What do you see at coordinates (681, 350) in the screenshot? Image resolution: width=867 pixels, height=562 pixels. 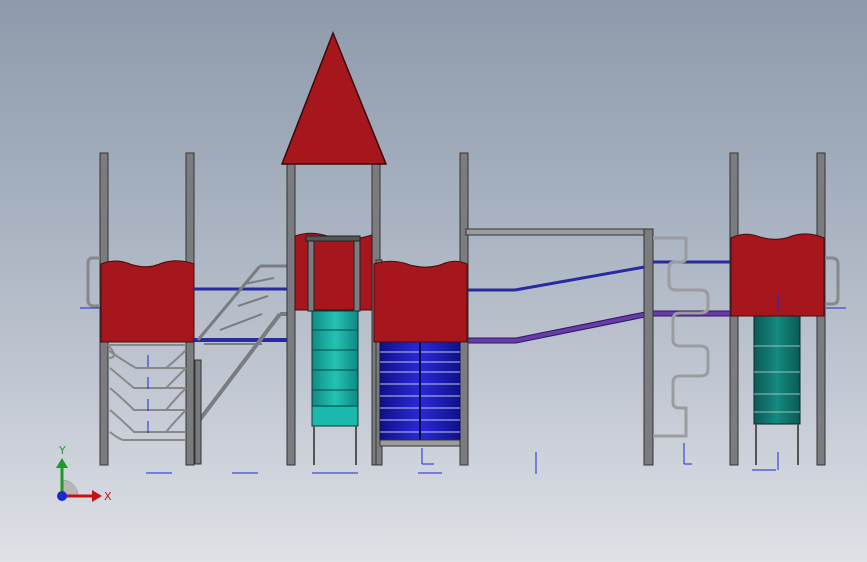 I see `climbing-wall` at bounding box center [681, 350].